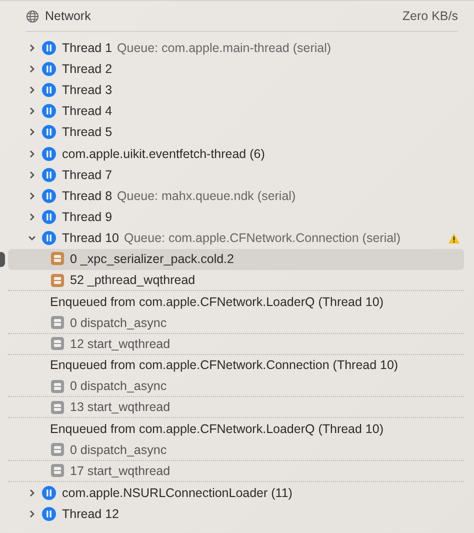 The height and width of the screenshot is (533, 474). Describe the element at coordinates (206, 195) in the screenshot. I see `queue-label: Queue: mahx.queue.ndk (serial)` at that location.